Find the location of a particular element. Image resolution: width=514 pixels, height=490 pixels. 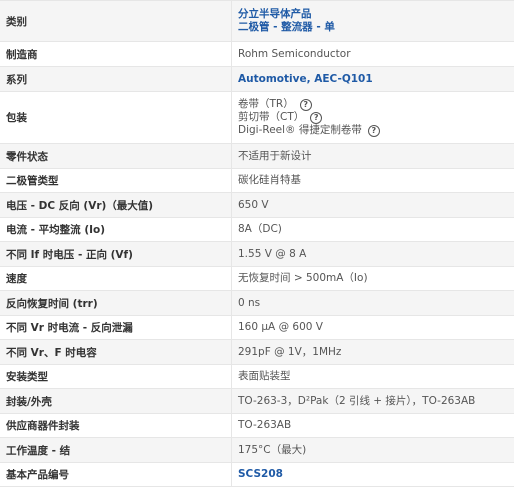

table-row-reverse-leakage: 不同 Vr 时电流 - 反向泄漏 160 µA @ 600 V is located at coordinates (257, 328).